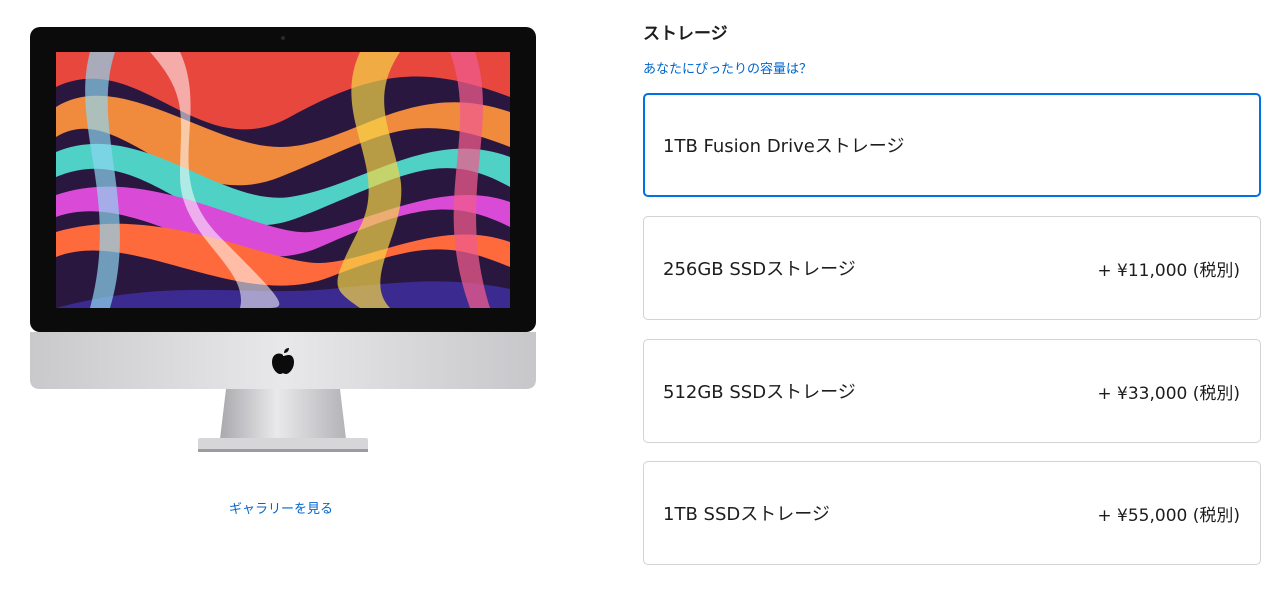  What do you see at coordinates (952, 391) in the screenshot?
I see `storage-option-512gb-ssd: 512GB SSDストレージ + ¥33,000 (税別)` at bounding box center [952, 391].